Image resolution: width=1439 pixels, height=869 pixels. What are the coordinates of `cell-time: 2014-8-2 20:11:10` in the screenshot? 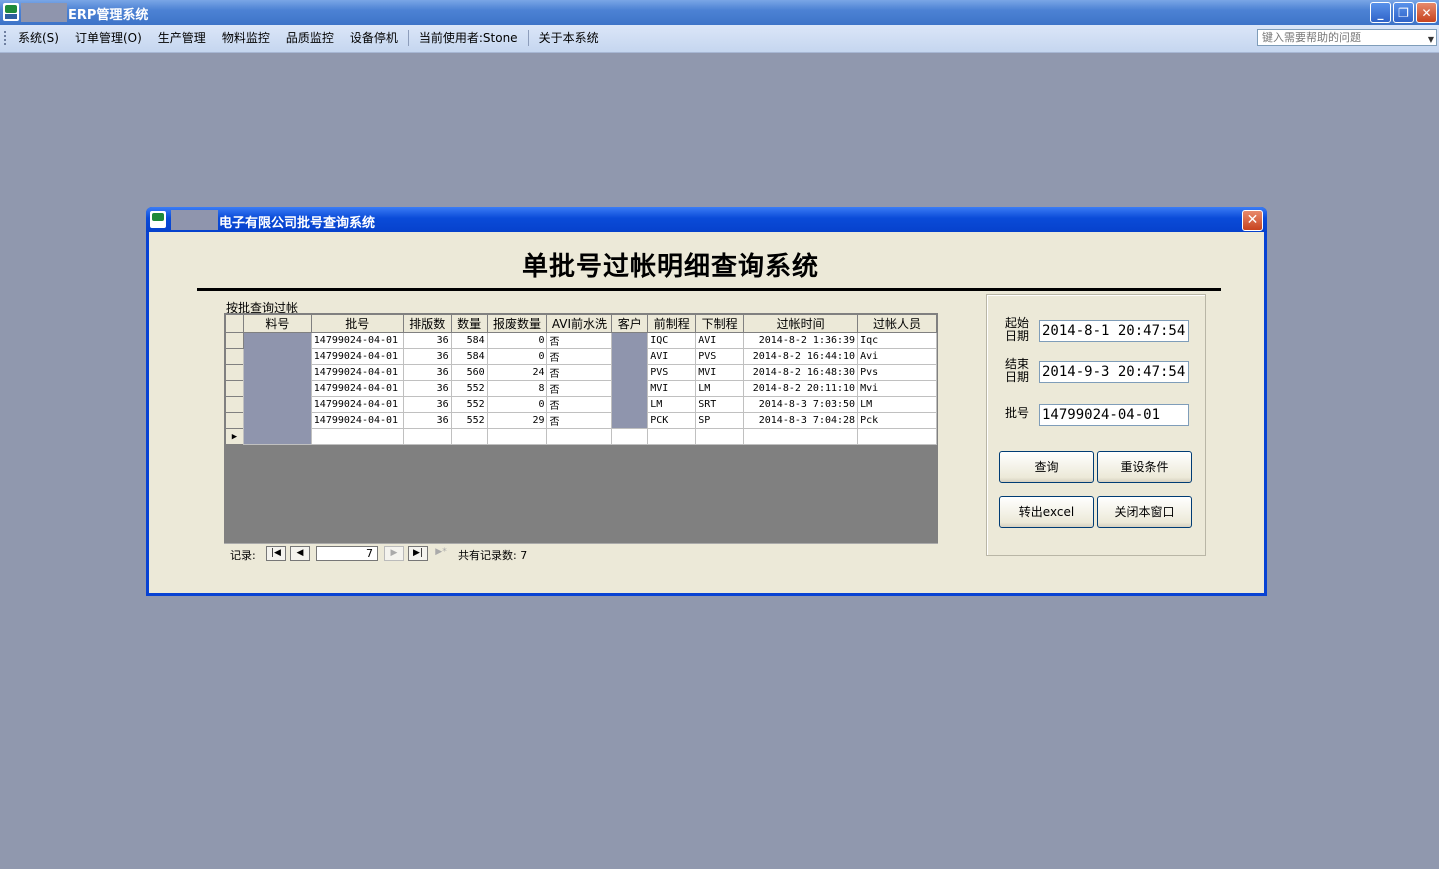 It's located at (801, 388).